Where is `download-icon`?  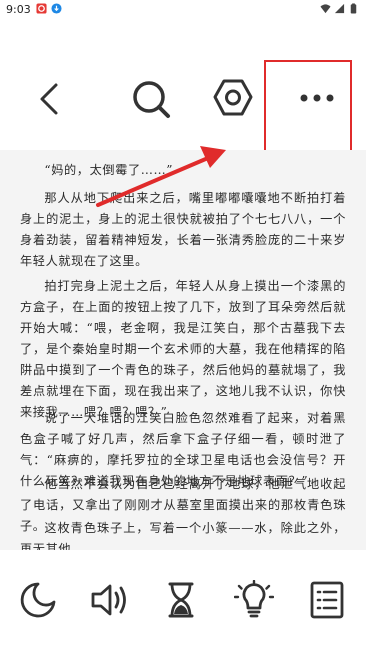
download-icon is located at coordinates (56, 8).